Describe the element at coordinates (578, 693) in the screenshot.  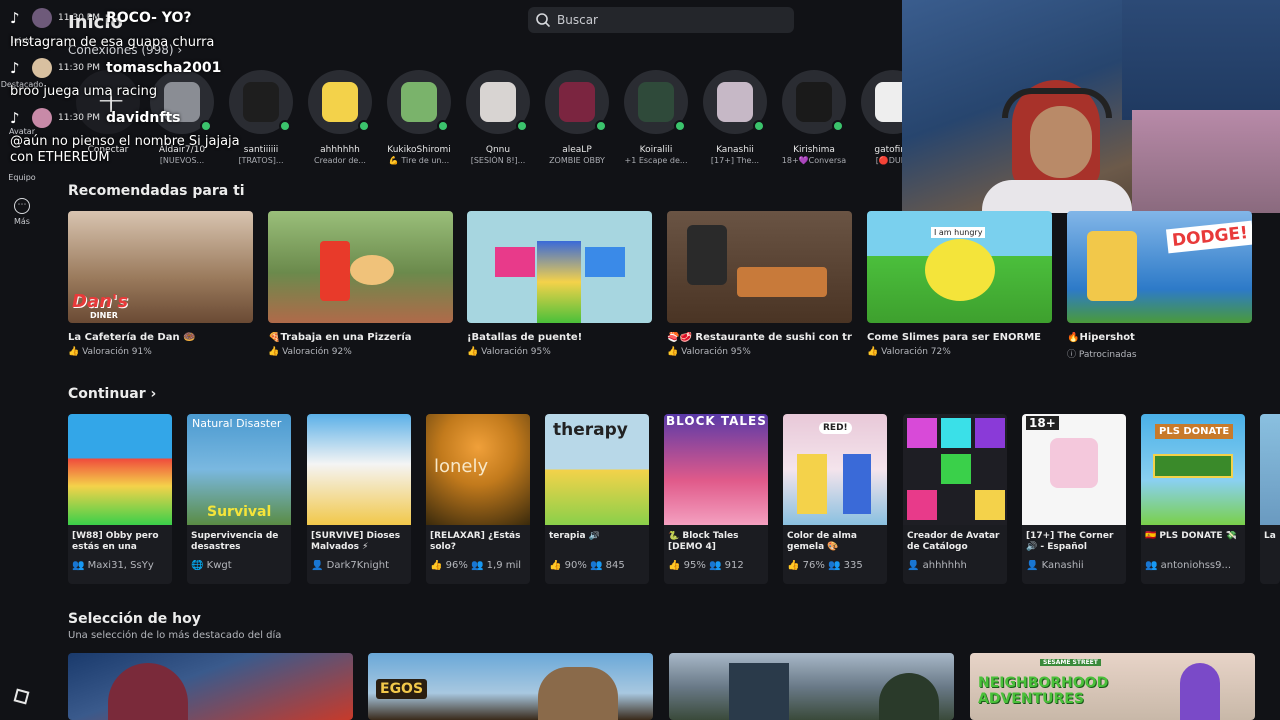
I see `mammoth-figure` at that location.